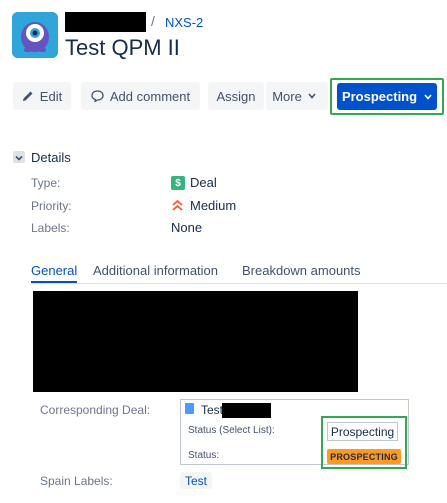 The image size is (447, 503). I want to click on document-icon, so click(189, 408).